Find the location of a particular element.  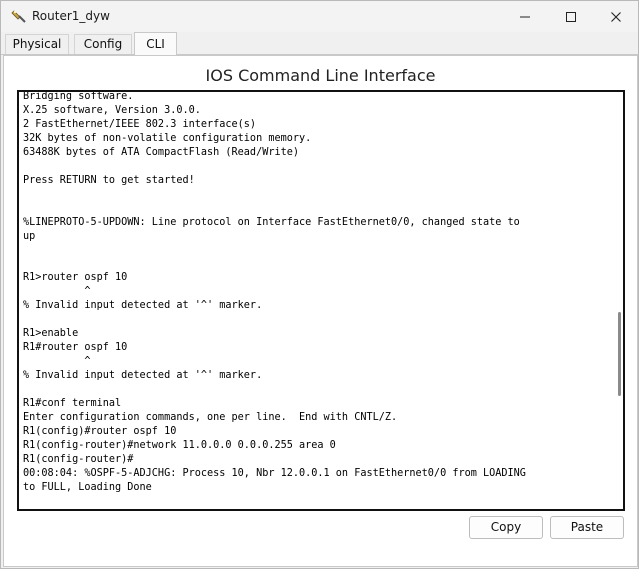

tab-physical: Physical is located at coordinates (37, 44).